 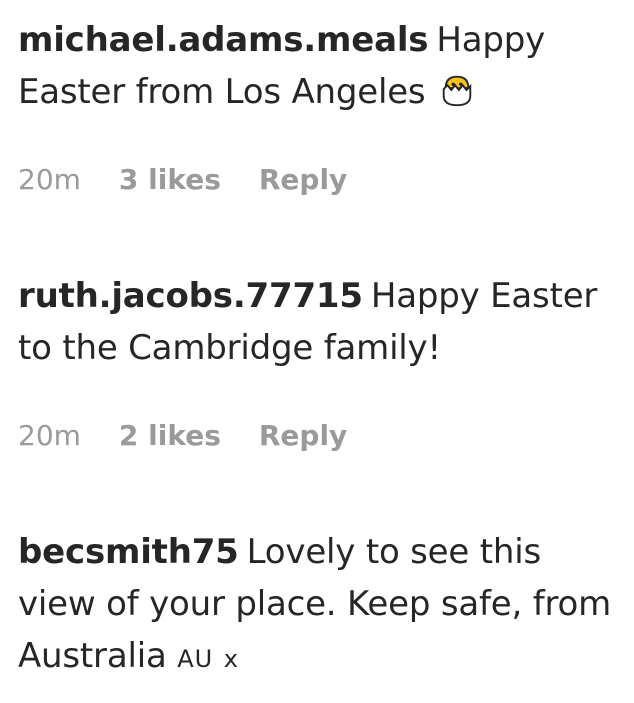 What do you see at coordinates (128, 552) in the screenshot?
I see `comment-username: becsmith75` at bounding box center [128, 552].